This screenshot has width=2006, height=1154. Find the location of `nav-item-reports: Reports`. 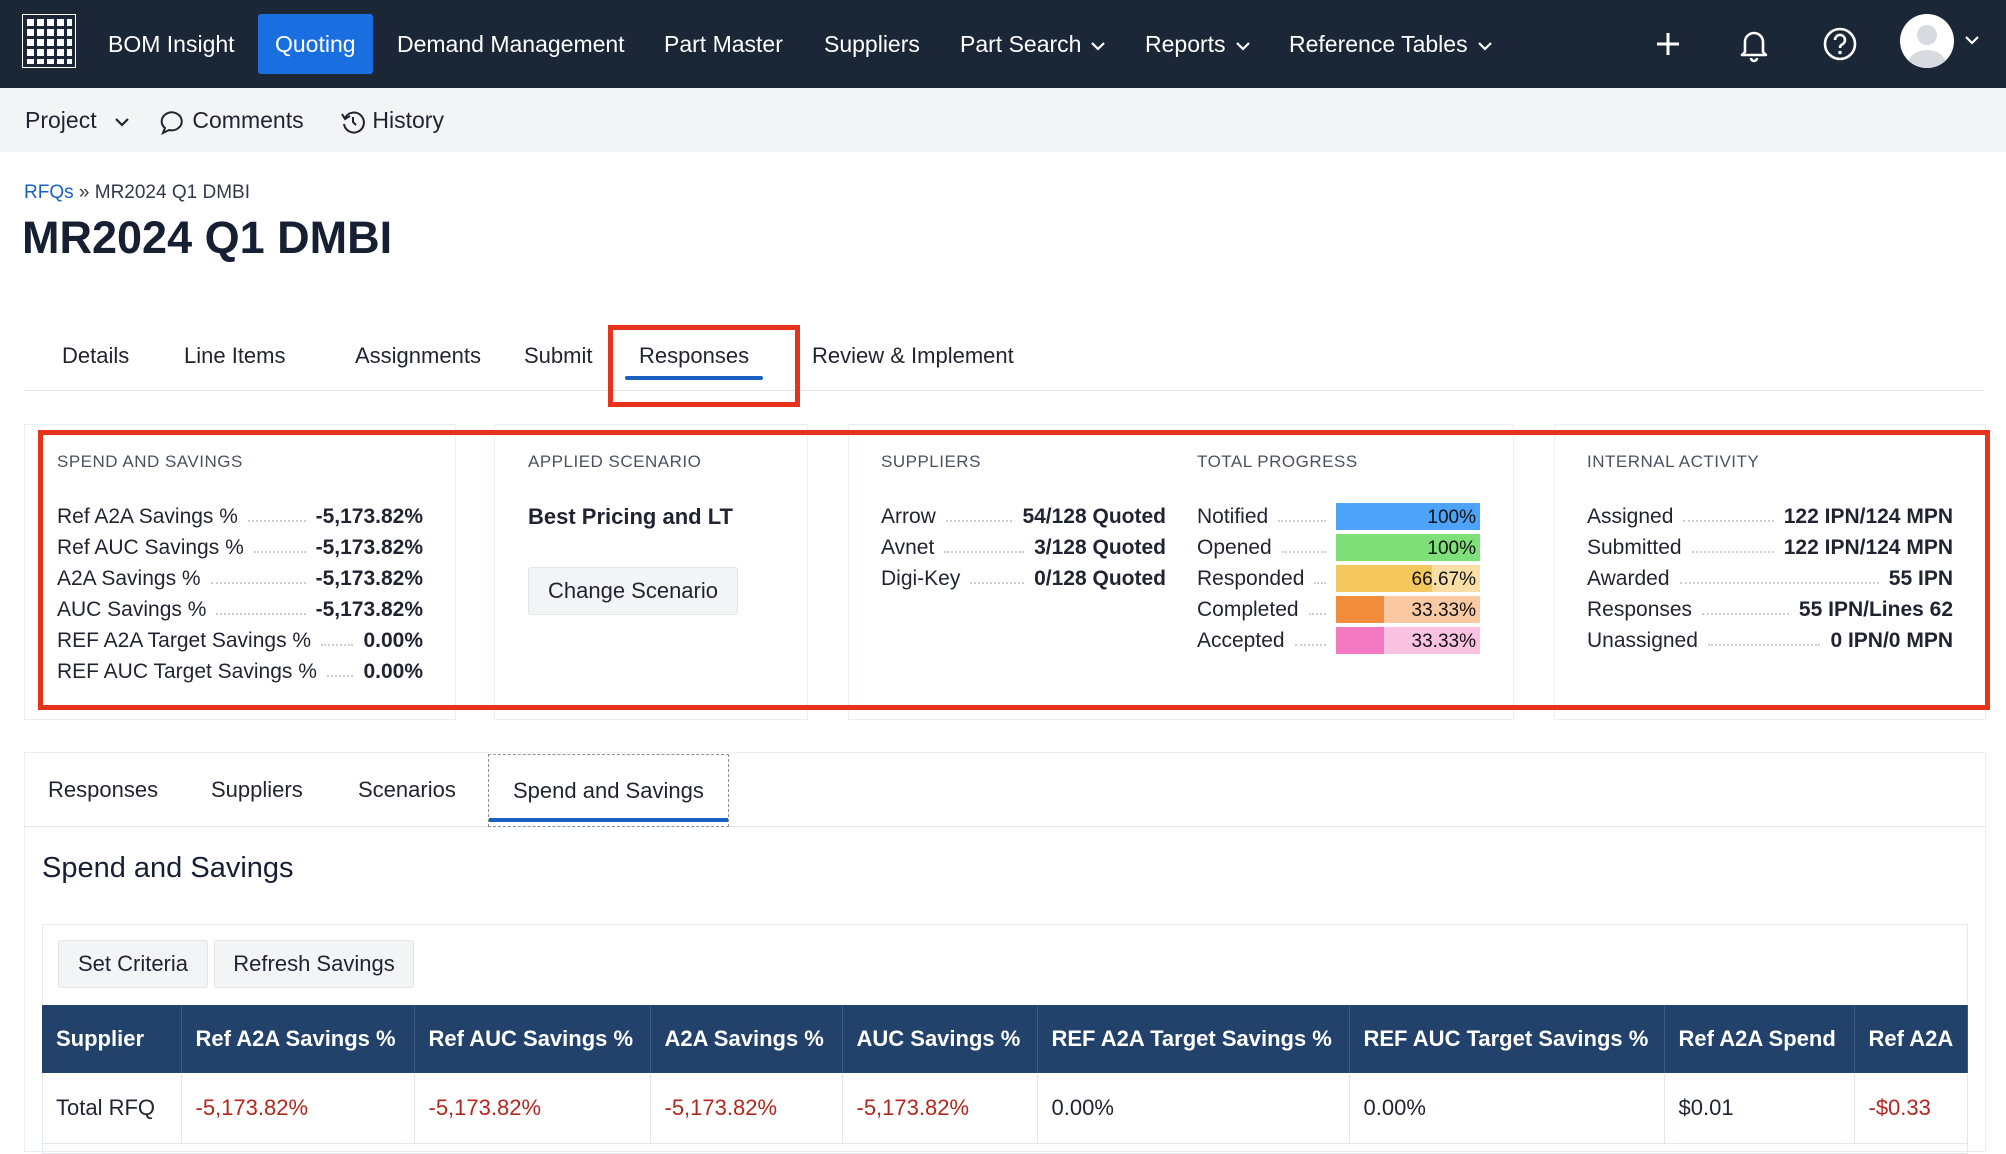

nav-item-reports: Reports is located at coordinates (1197, 44).